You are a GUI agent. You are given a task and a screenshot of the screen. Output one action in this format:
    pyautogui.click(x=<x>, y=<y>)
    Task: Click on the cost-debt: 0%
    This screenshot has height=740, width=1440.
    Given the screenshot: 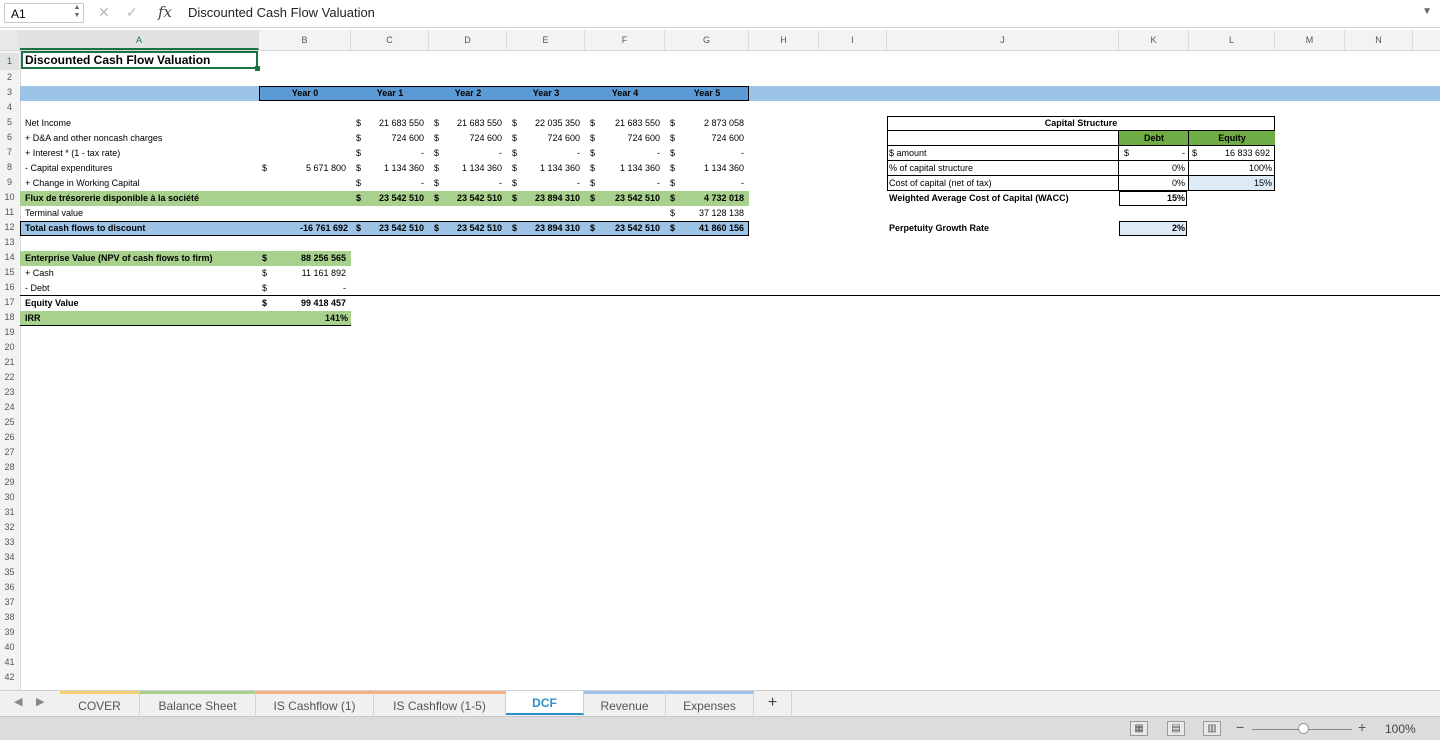 What is the action you would take?
    pyautogui.click(x=1178, y=183)
    